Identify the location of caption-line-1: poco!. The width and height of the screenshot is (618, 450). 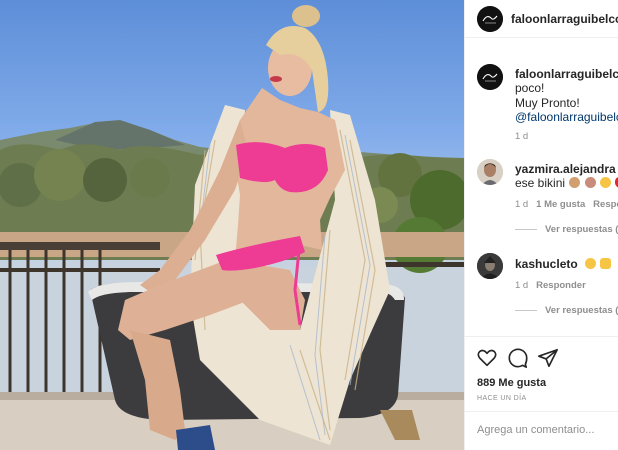
(530, 88).